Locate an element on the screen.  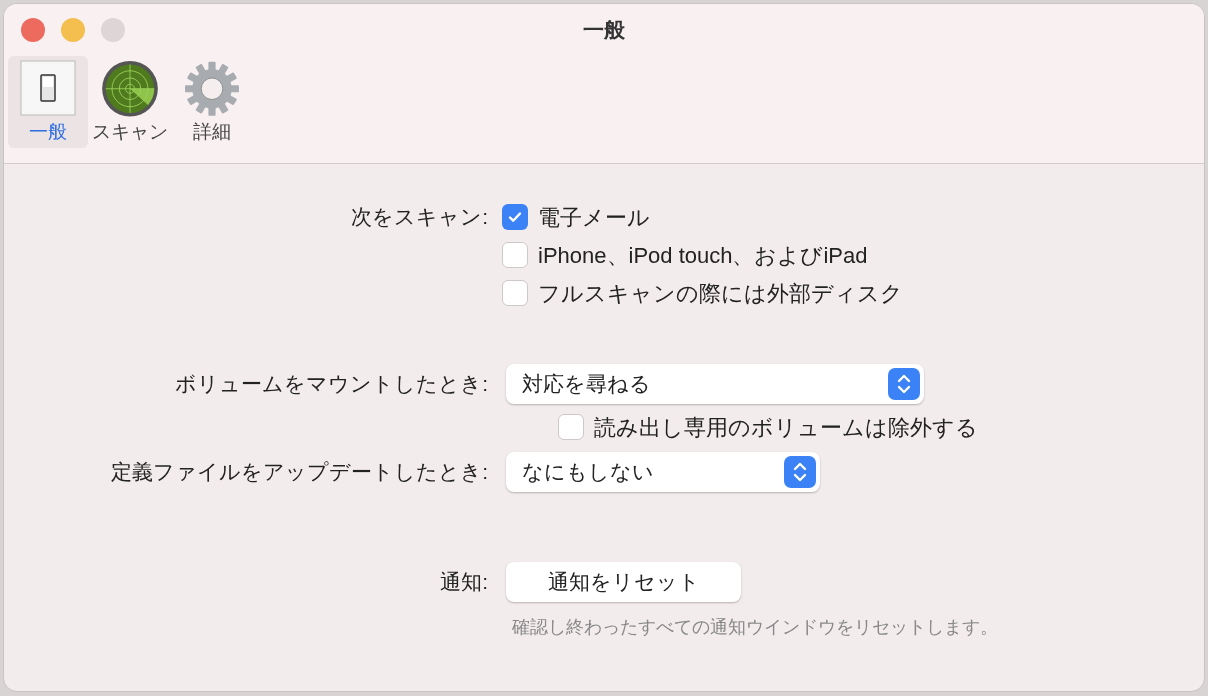
zoom-button is located at coordinates (113, 30).